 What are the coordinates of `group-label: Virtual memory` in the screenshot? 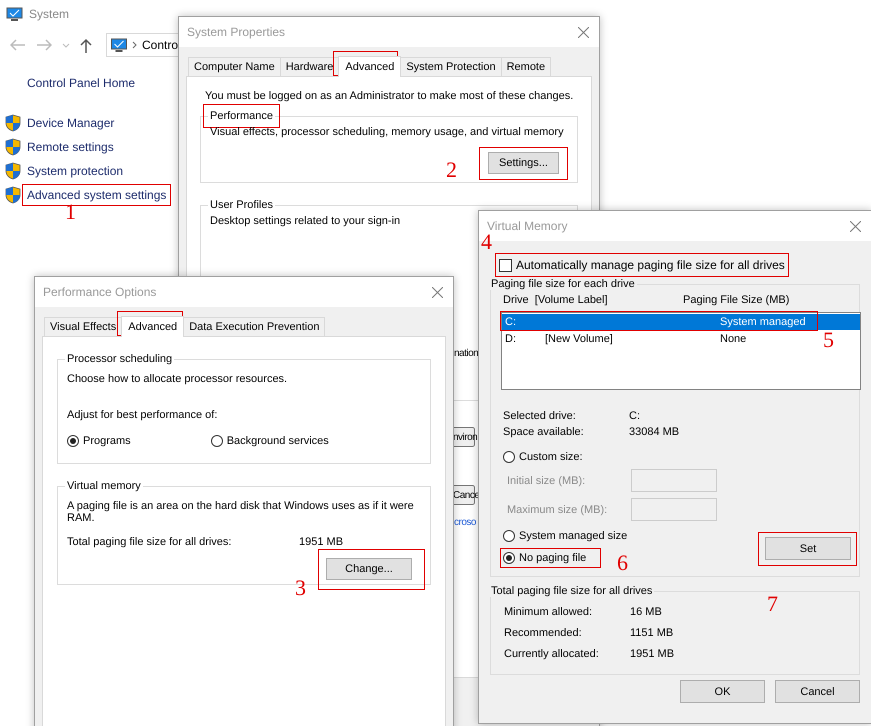 It's located at (104, 486).